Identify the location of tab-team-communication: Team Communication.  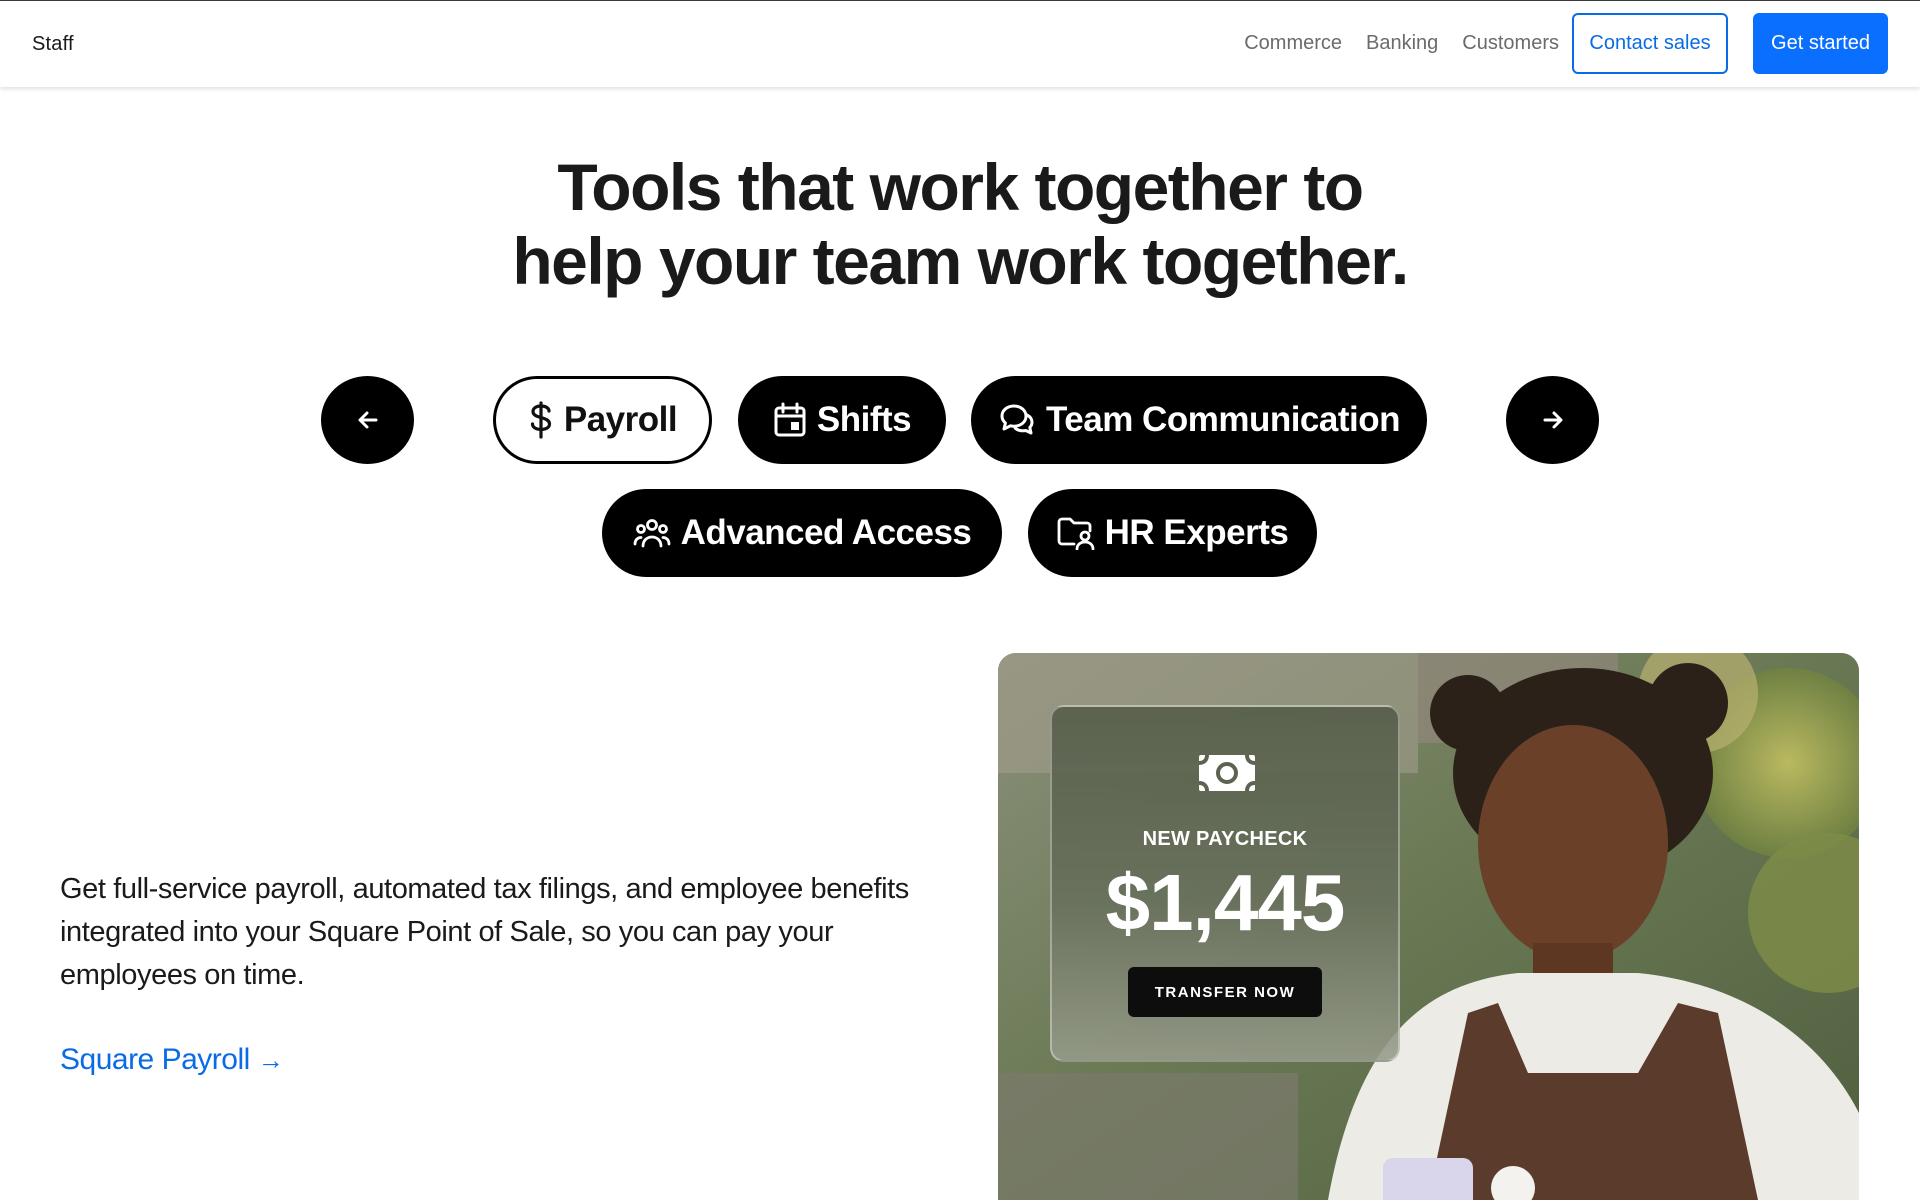
(1199, 420).